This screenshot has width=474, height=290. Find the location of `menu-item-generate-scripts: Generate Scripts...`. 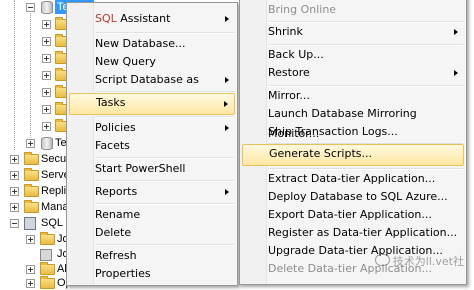

menu-item-generate-scripts: Generate Scripts... is located at coordinates (353, 155).